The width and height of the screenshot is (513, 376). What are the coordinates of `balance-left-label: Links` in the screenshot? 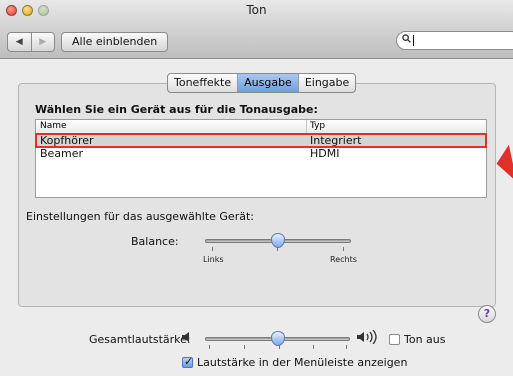 It's located at (213, 259).